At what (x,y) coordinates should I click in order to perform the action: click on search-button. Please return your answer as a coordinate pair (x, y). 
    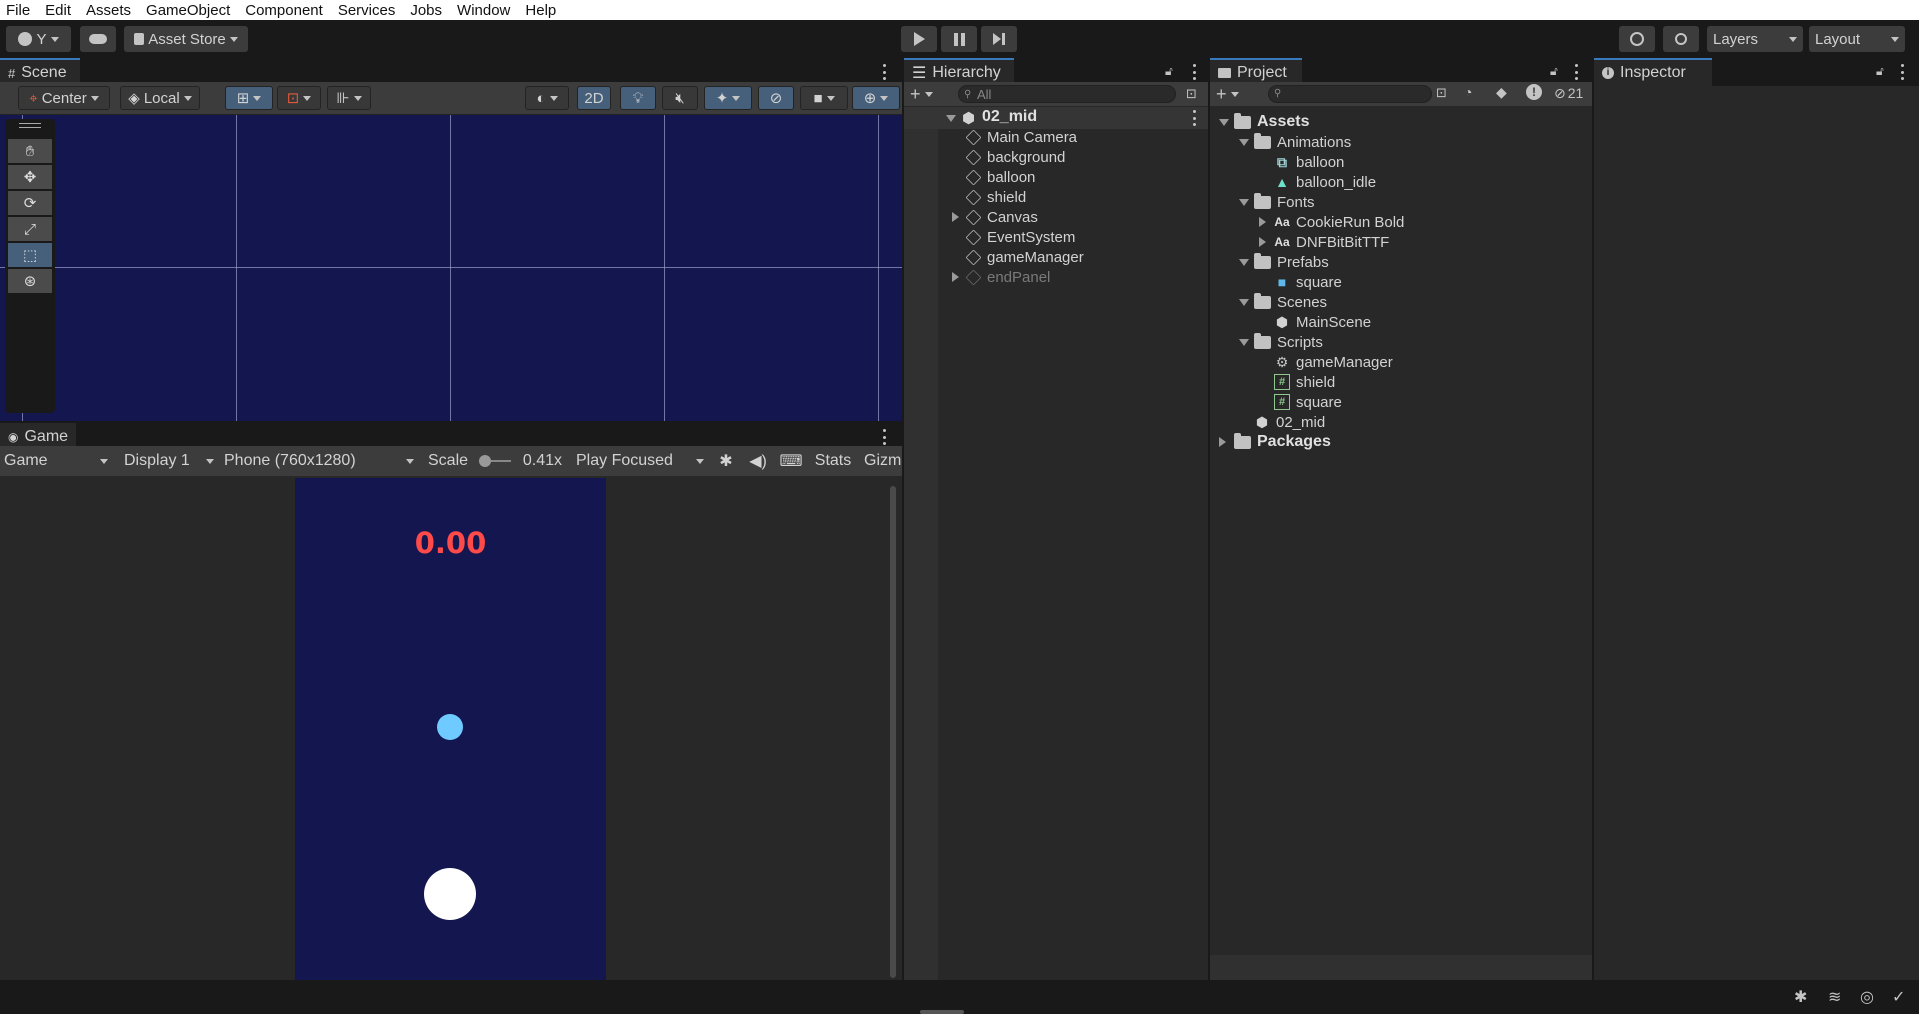
    Looking at the image, I should click on (1681, 39).